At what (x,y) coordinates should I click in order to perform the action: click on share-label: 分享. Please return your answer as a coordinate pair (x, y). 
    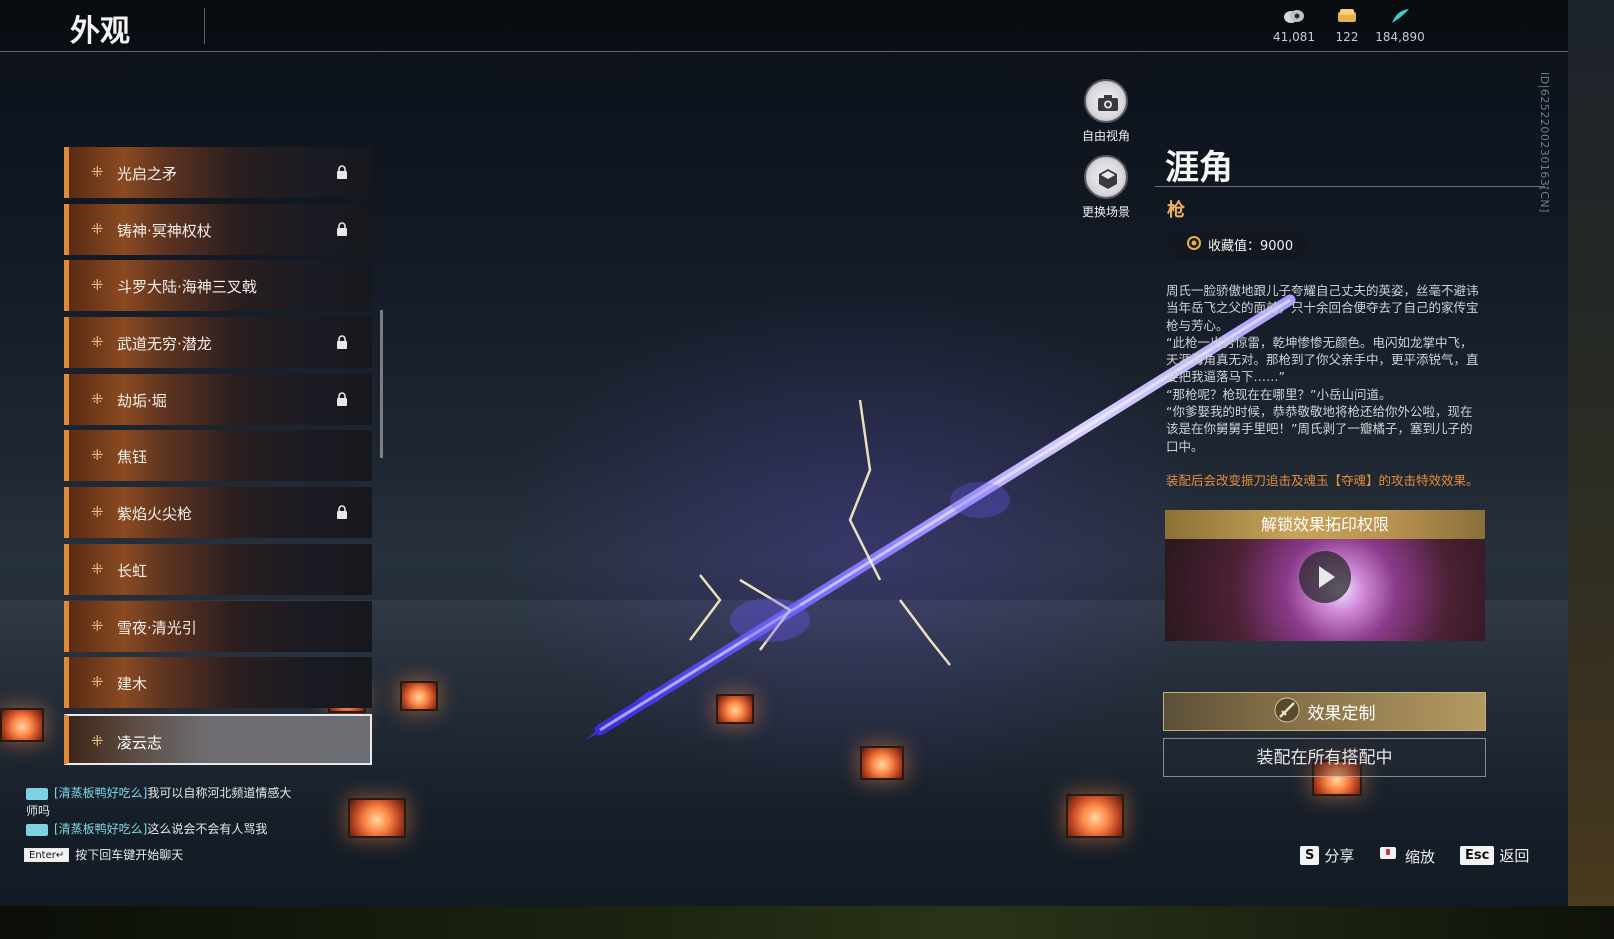
    Looking at the image, I should click on (1339, 856).